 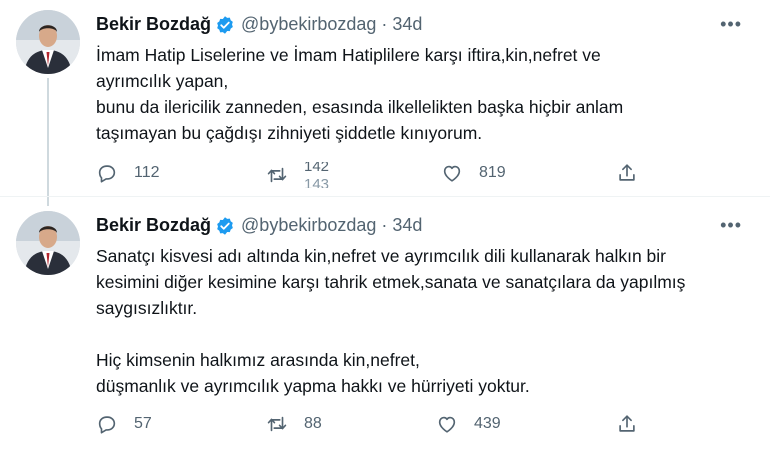 I want to click on reply-count: 112, so click(x=147, y=172).